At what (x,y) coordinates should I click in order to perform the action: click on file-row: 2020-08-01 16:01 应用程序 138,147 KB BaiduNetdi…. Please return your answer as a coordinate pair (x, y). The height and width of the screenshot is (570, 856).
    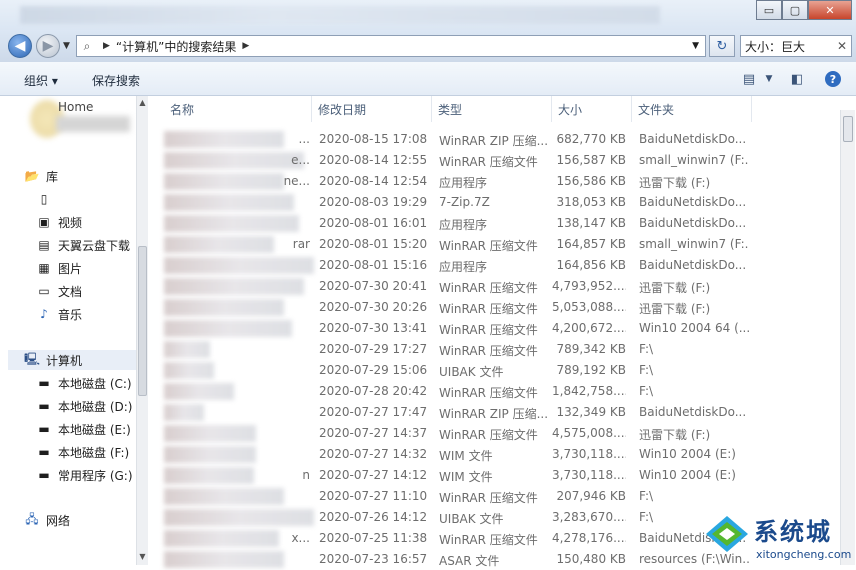
    Looking at the image, I should click on (493, 223).